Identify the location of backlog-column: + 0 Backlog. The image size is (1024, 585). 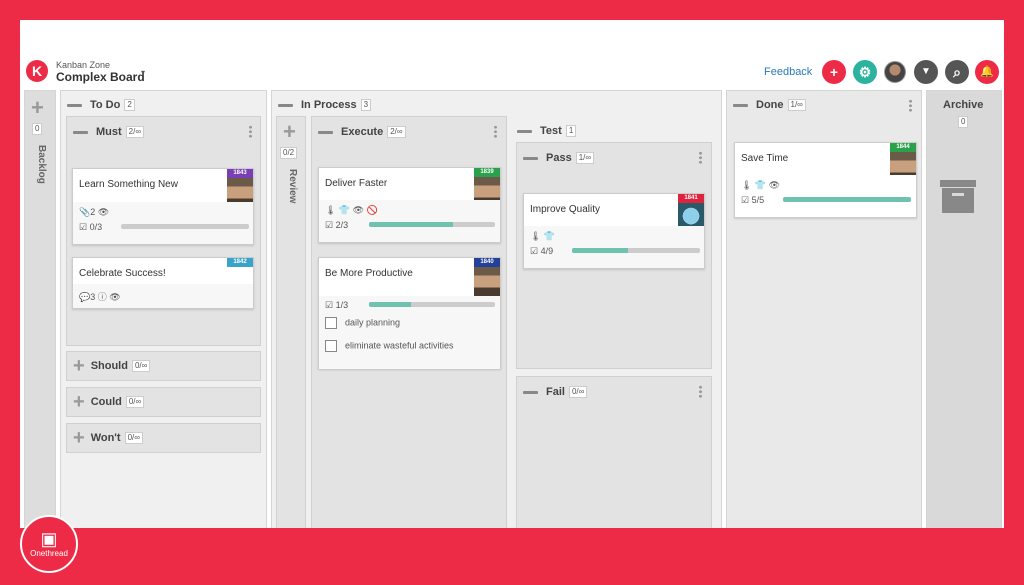
(40, 309).